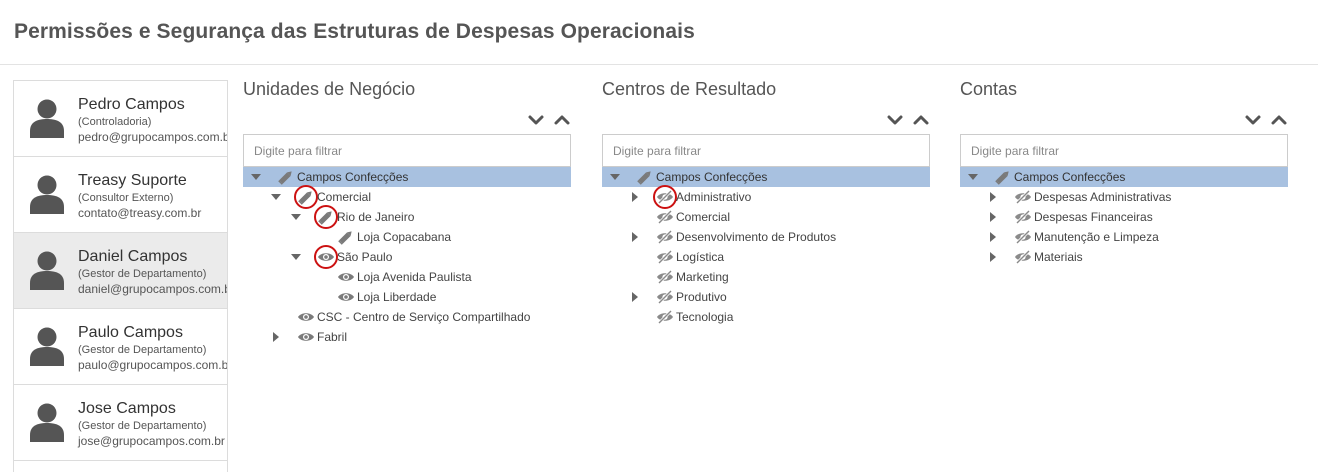 The image size is (1318, 472). I want to click on tree-node-label: São Paulo, so click(365, 257).